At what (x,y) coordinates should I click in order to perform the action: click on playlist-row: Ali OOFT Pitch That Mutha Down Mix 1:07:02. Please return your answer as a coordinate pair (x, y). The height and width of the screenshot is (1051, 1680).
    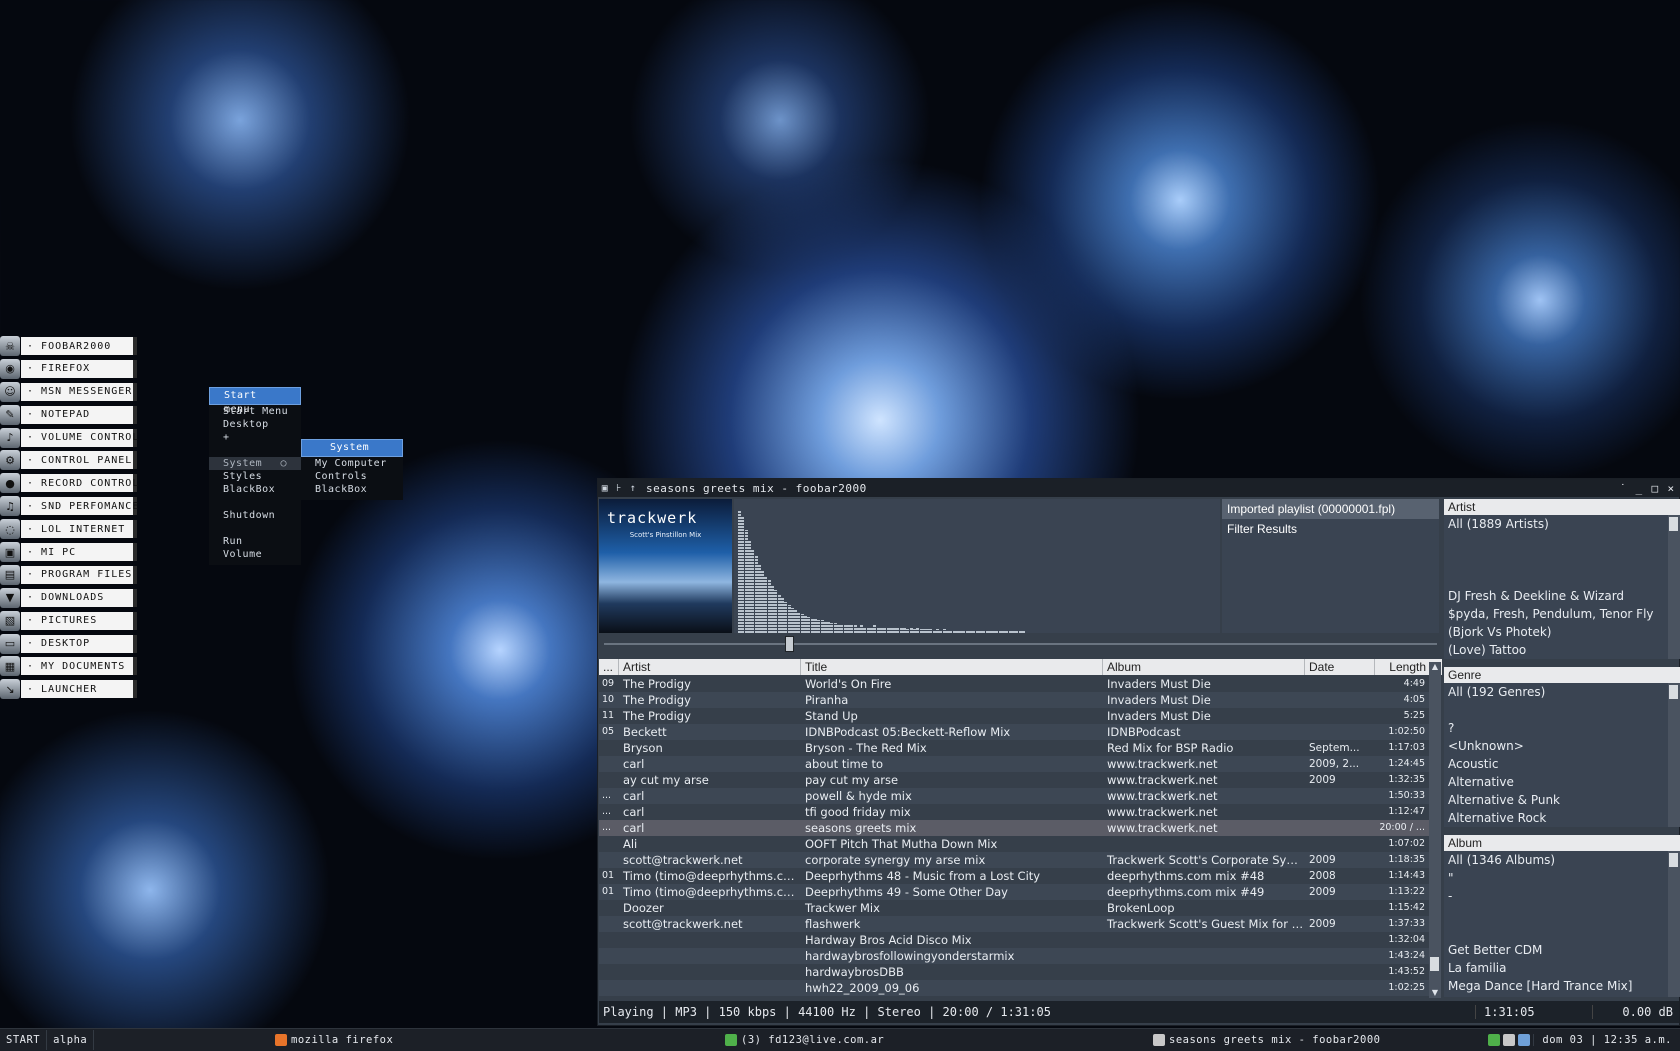
    Looking at the image, I should click on (1014, 844).